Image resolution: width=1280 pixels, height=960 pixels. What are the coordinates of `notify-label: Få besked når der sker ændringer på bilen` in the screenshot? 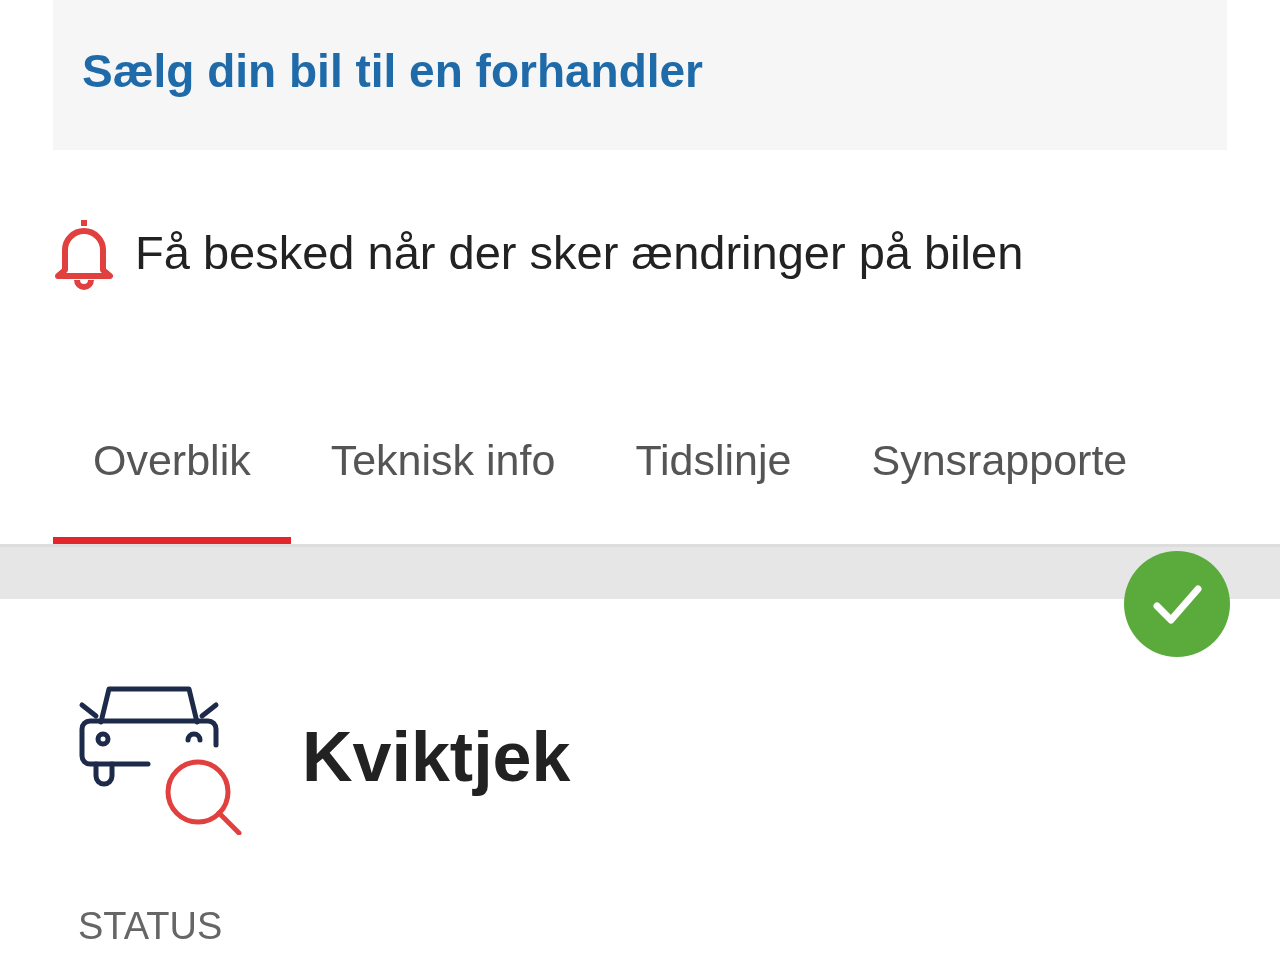 It's located at (579, 252).